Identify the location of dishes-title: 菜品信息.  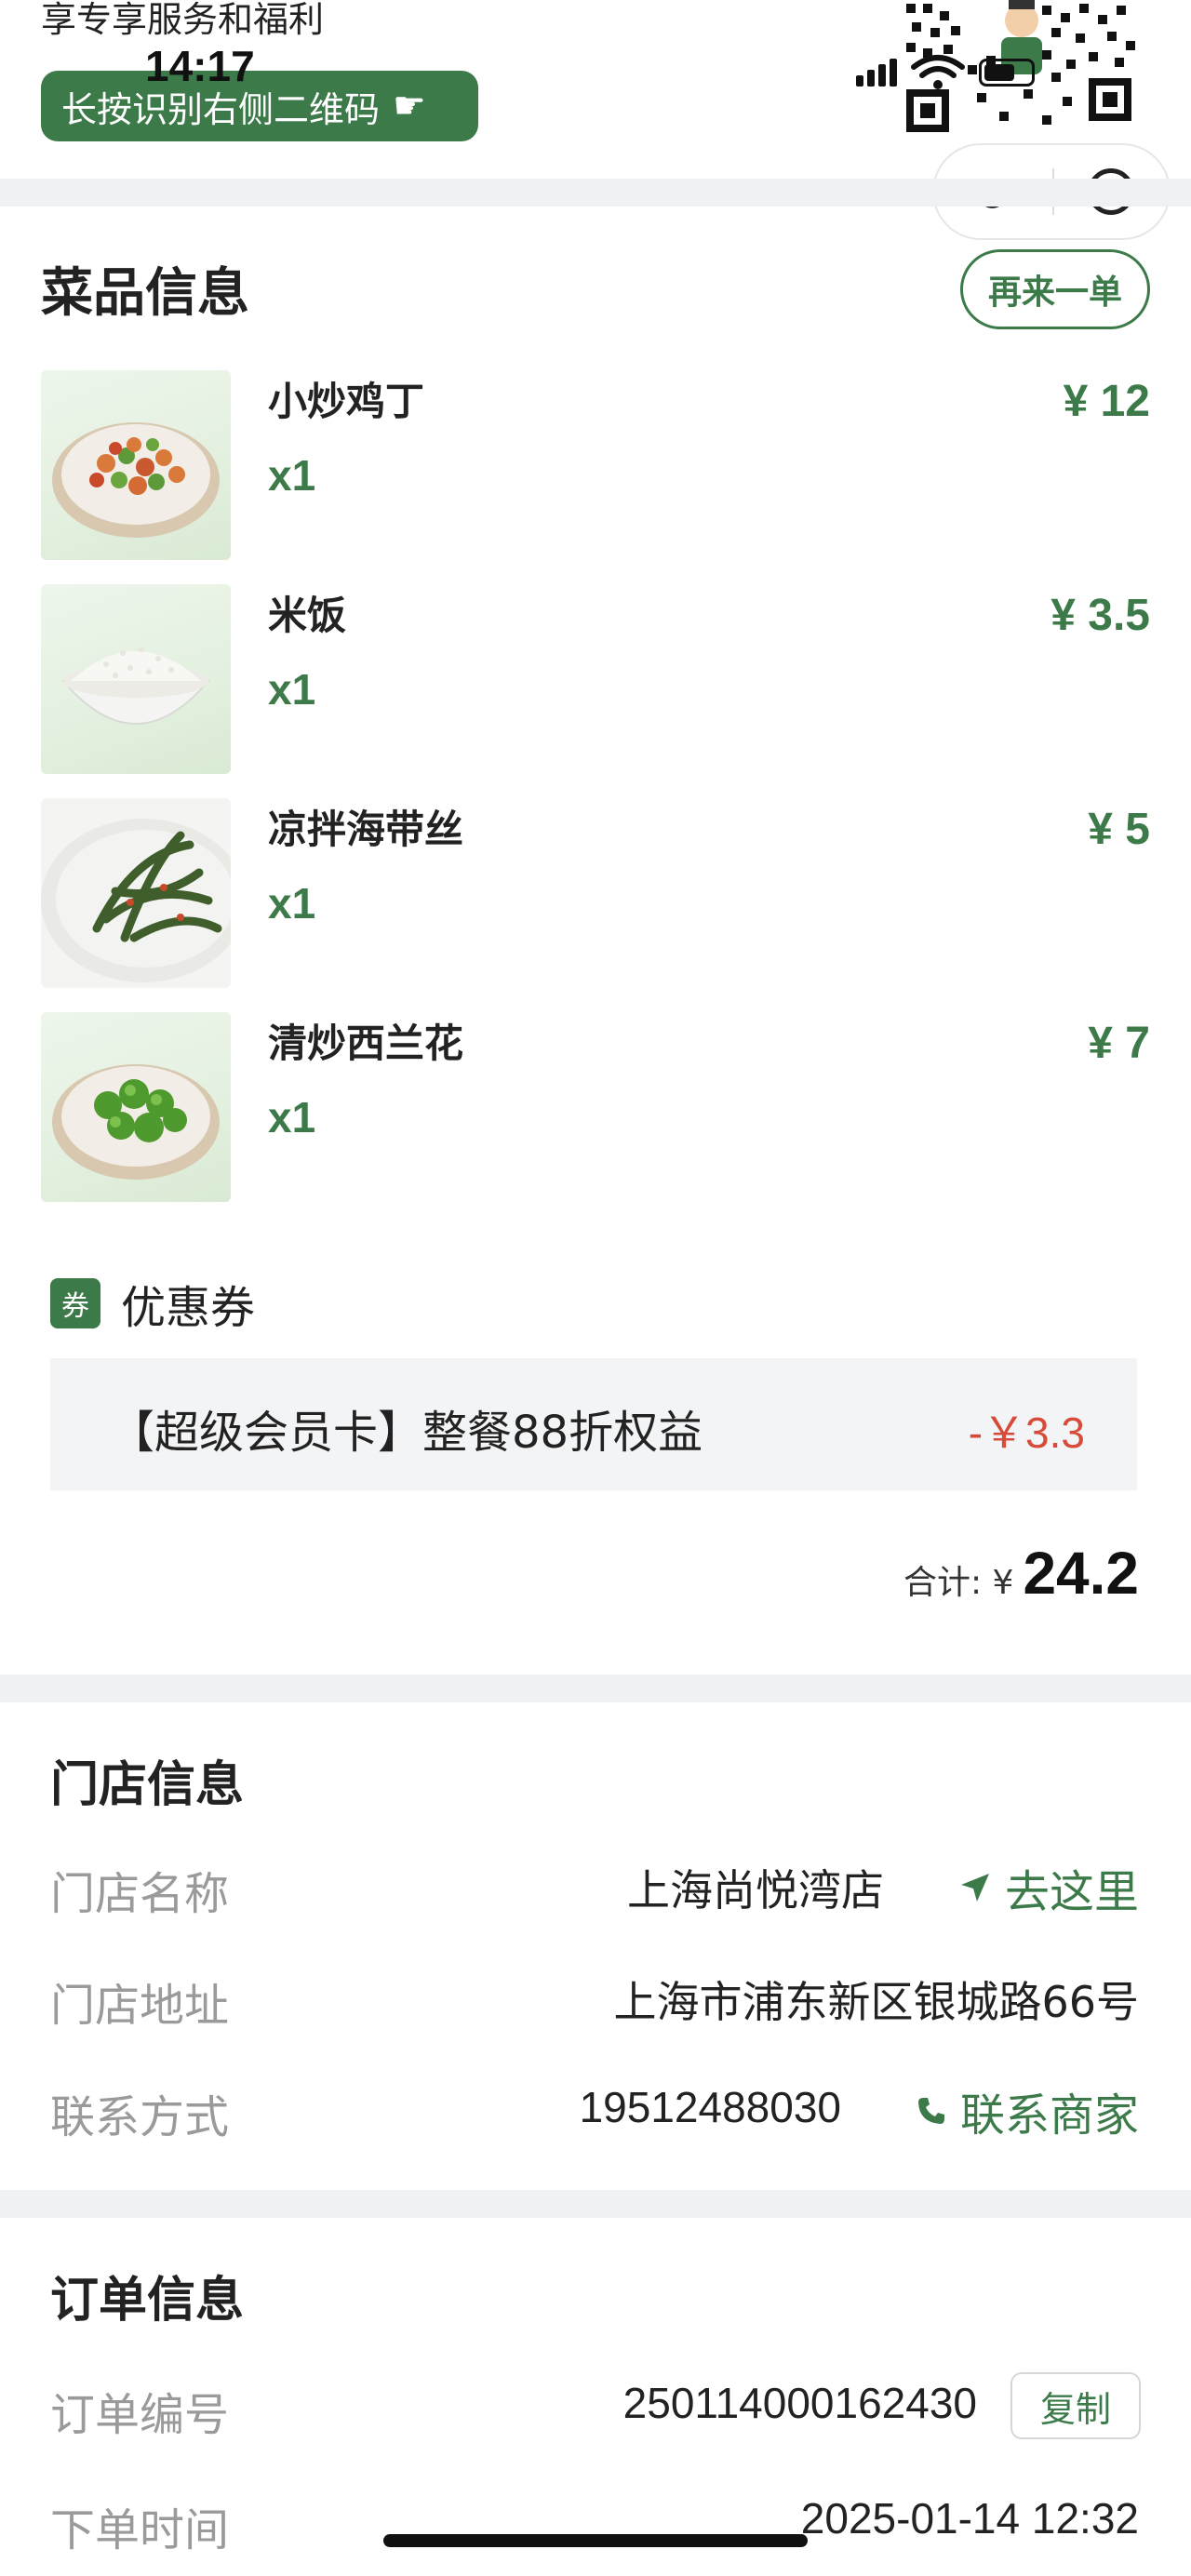
(145, 293).